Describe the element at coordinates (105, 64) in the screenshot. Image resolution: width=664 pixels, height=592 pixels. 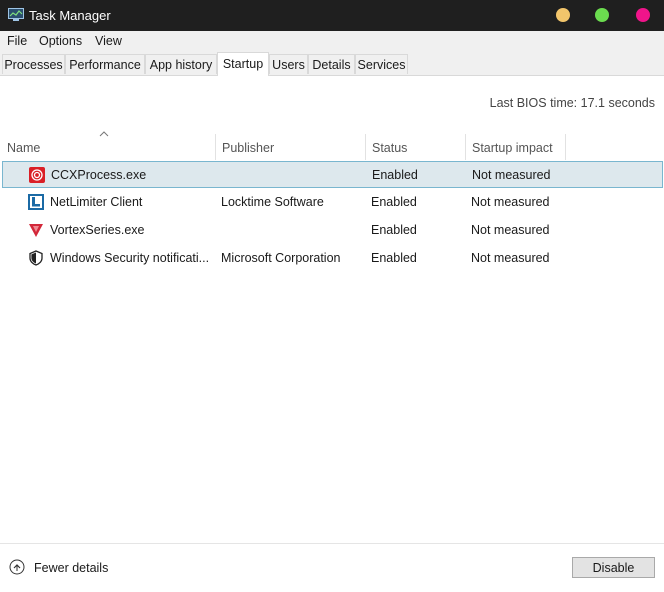
I see `tab-performance: Performance` at that location.